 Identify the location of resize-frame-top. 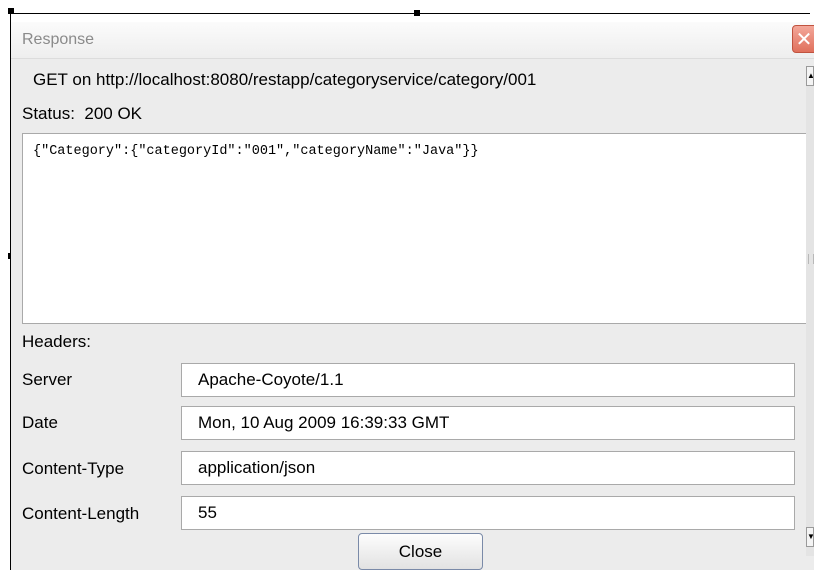
(410, 13).